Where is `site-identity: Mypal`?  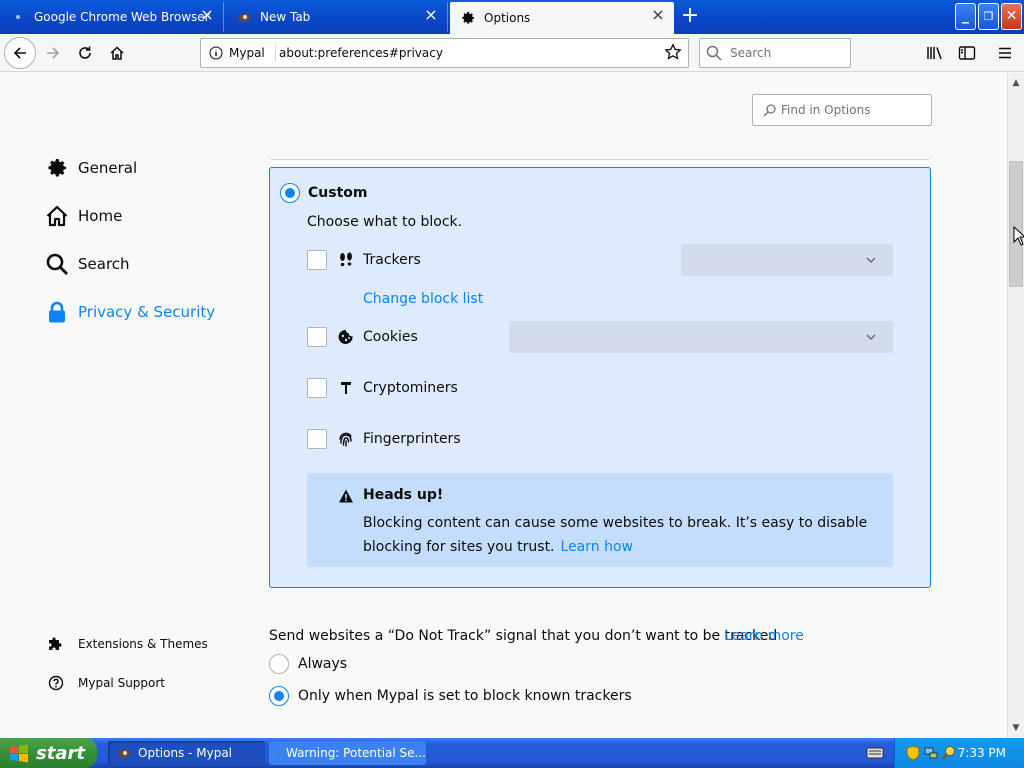
site-identity: Mypal is located at coordinates (242, 53).